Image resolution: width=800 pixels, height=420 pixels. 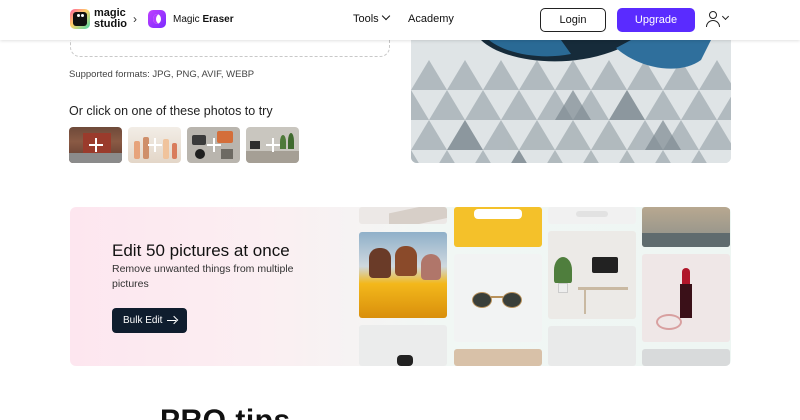 What do you see at coordinates (171, 321) in the screenshot?
I see `arrow-right-icon` at bounding box center [171, 321].